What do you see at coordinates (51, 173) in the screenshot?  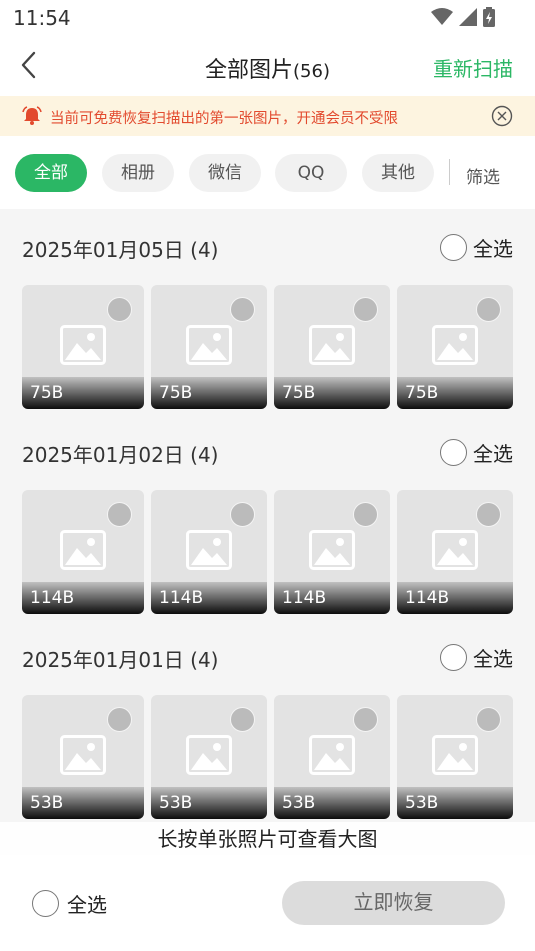 I see `filter-tab-all: 全部` at bounding box center [51, 173].